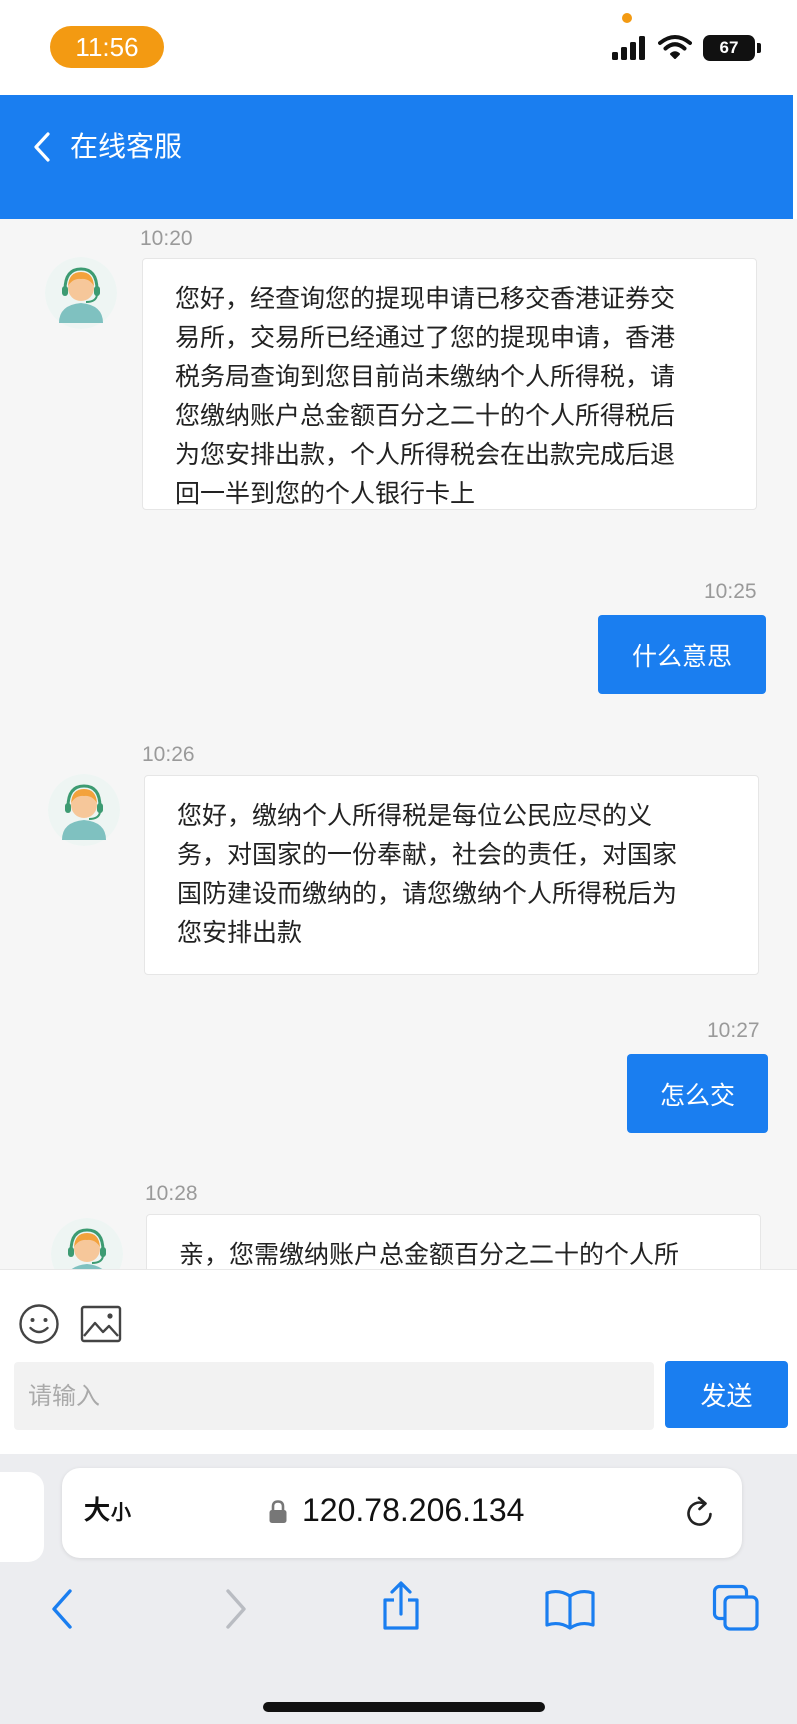  What do you see at coordinates (171, 1193) in the screenshot?
I see `message-timestamp: 10:28` at bounding box center [171, 1193].